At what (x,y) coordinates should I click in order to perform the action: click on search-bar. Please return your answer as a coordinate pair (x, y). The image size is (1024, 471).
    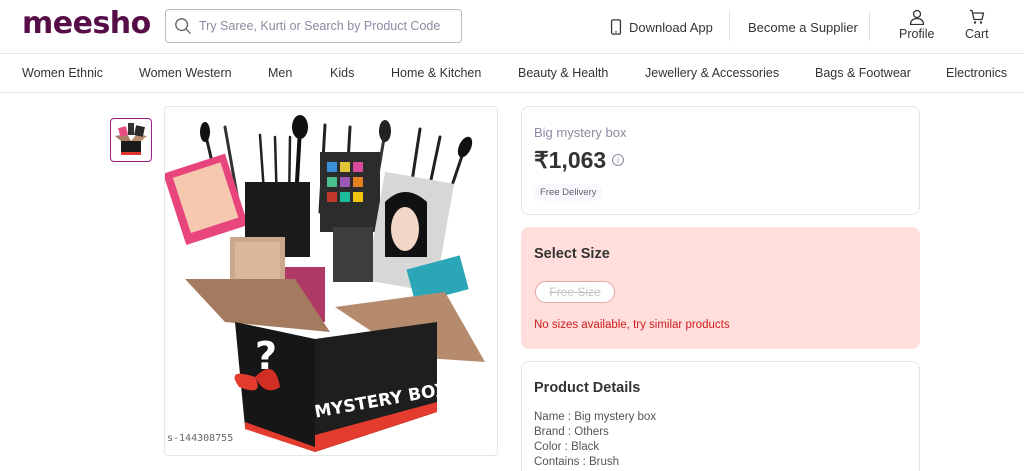
    Looking at the image, I should click on (313, 26).